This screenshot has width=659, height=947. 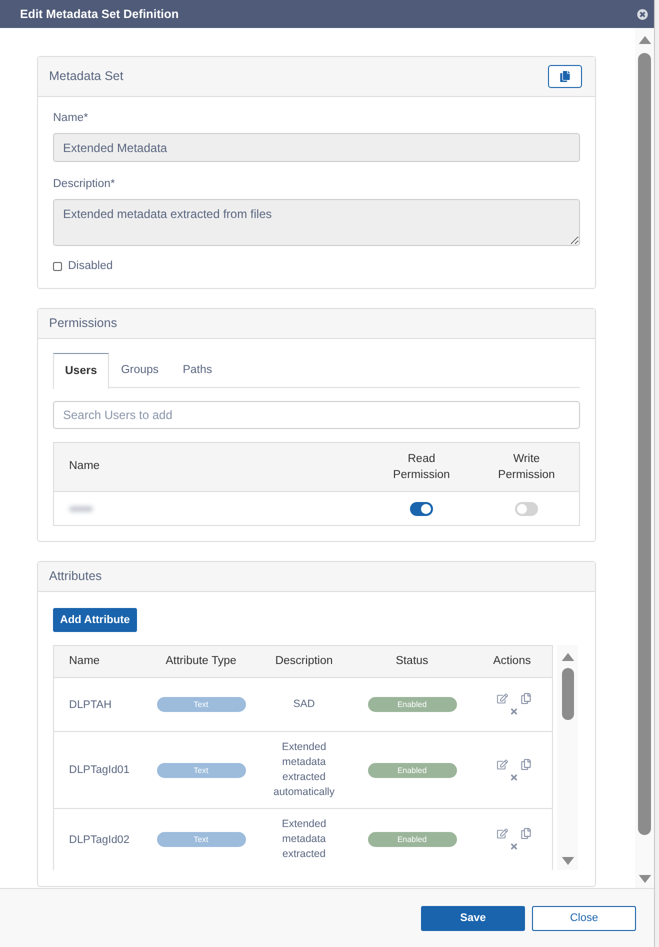 What do you see at coordinates (84, 184) in the screenshot?
I see `field-label: Description*` at bounding box center [84, 184].